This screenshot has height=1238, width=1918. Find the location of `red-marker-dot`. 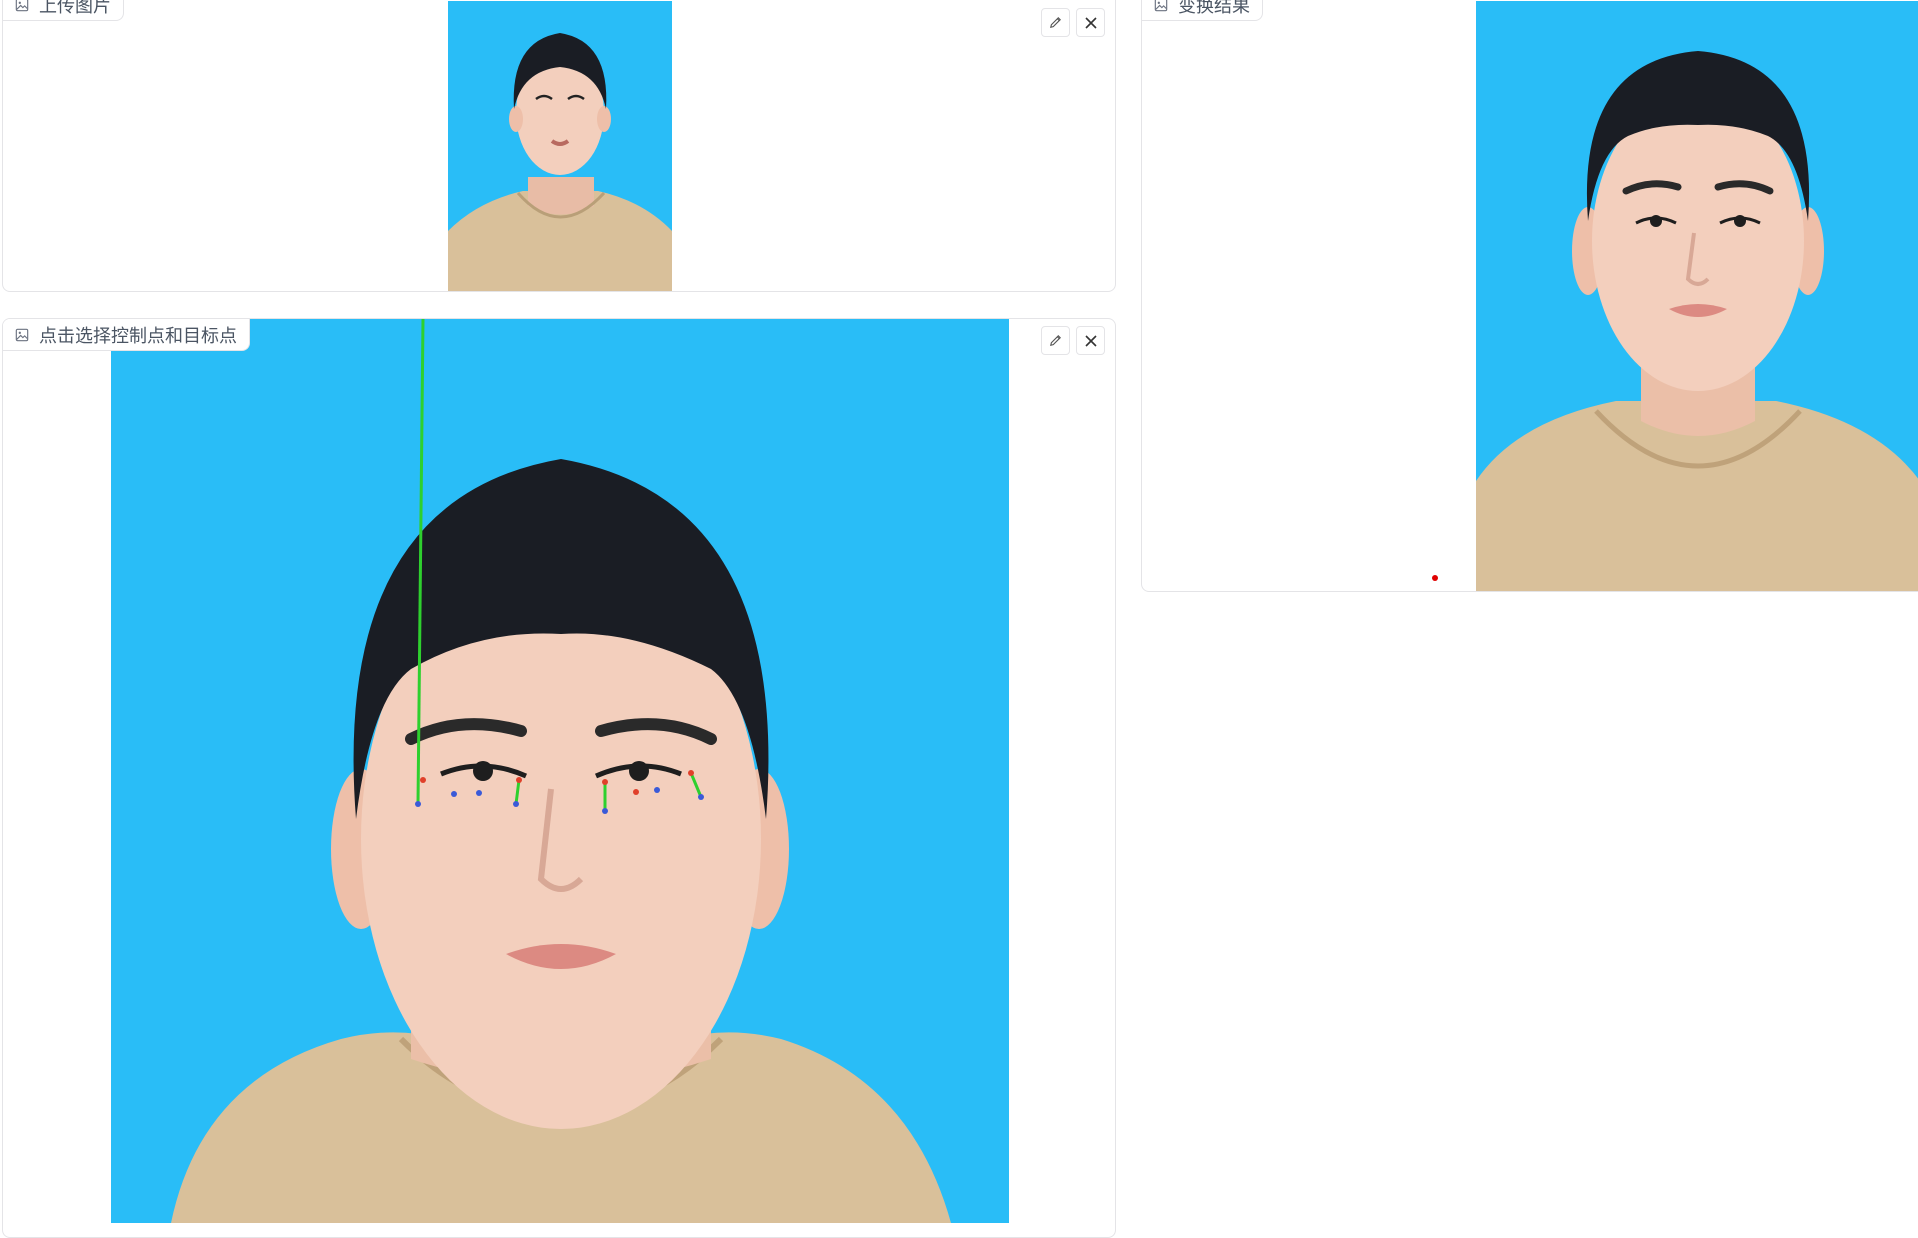

red-marker-dot is located at coordinates (1435, 578).